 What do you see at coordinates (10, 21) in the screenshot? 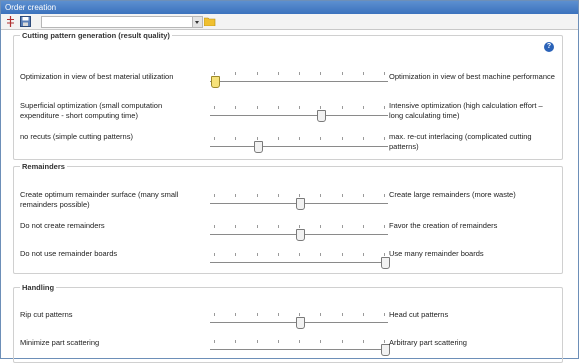
I see `cutting-tool-icon` at bounding box center [10, 21].